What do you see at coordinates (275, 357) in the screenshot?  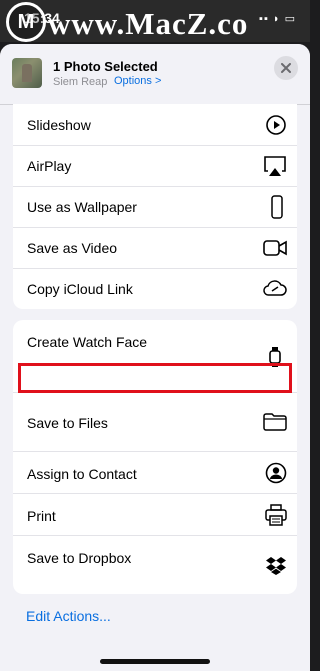 I see `watch-icon` at bounding box center [275, 357].